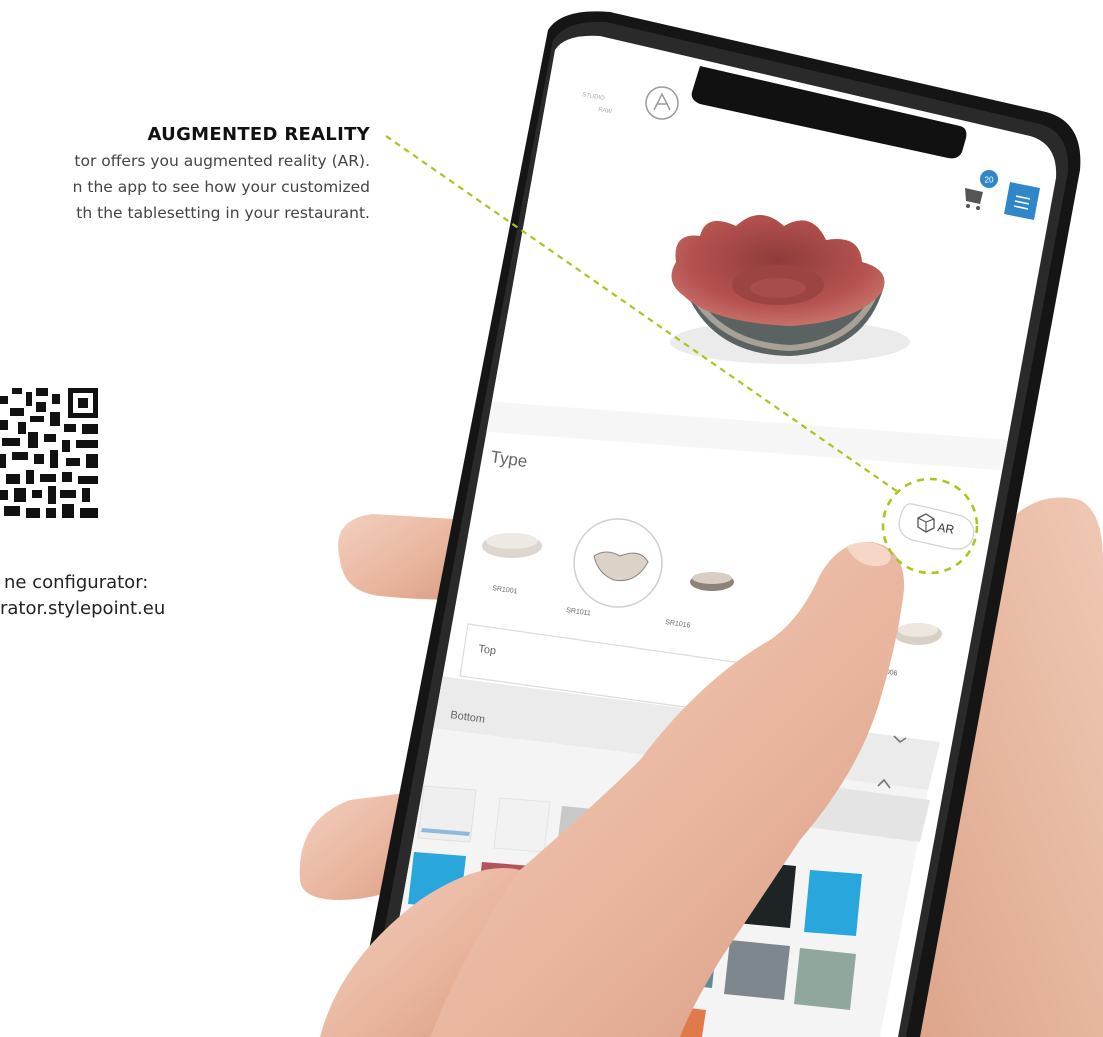  I want to click on swatch-cyan, so click(833, 903).